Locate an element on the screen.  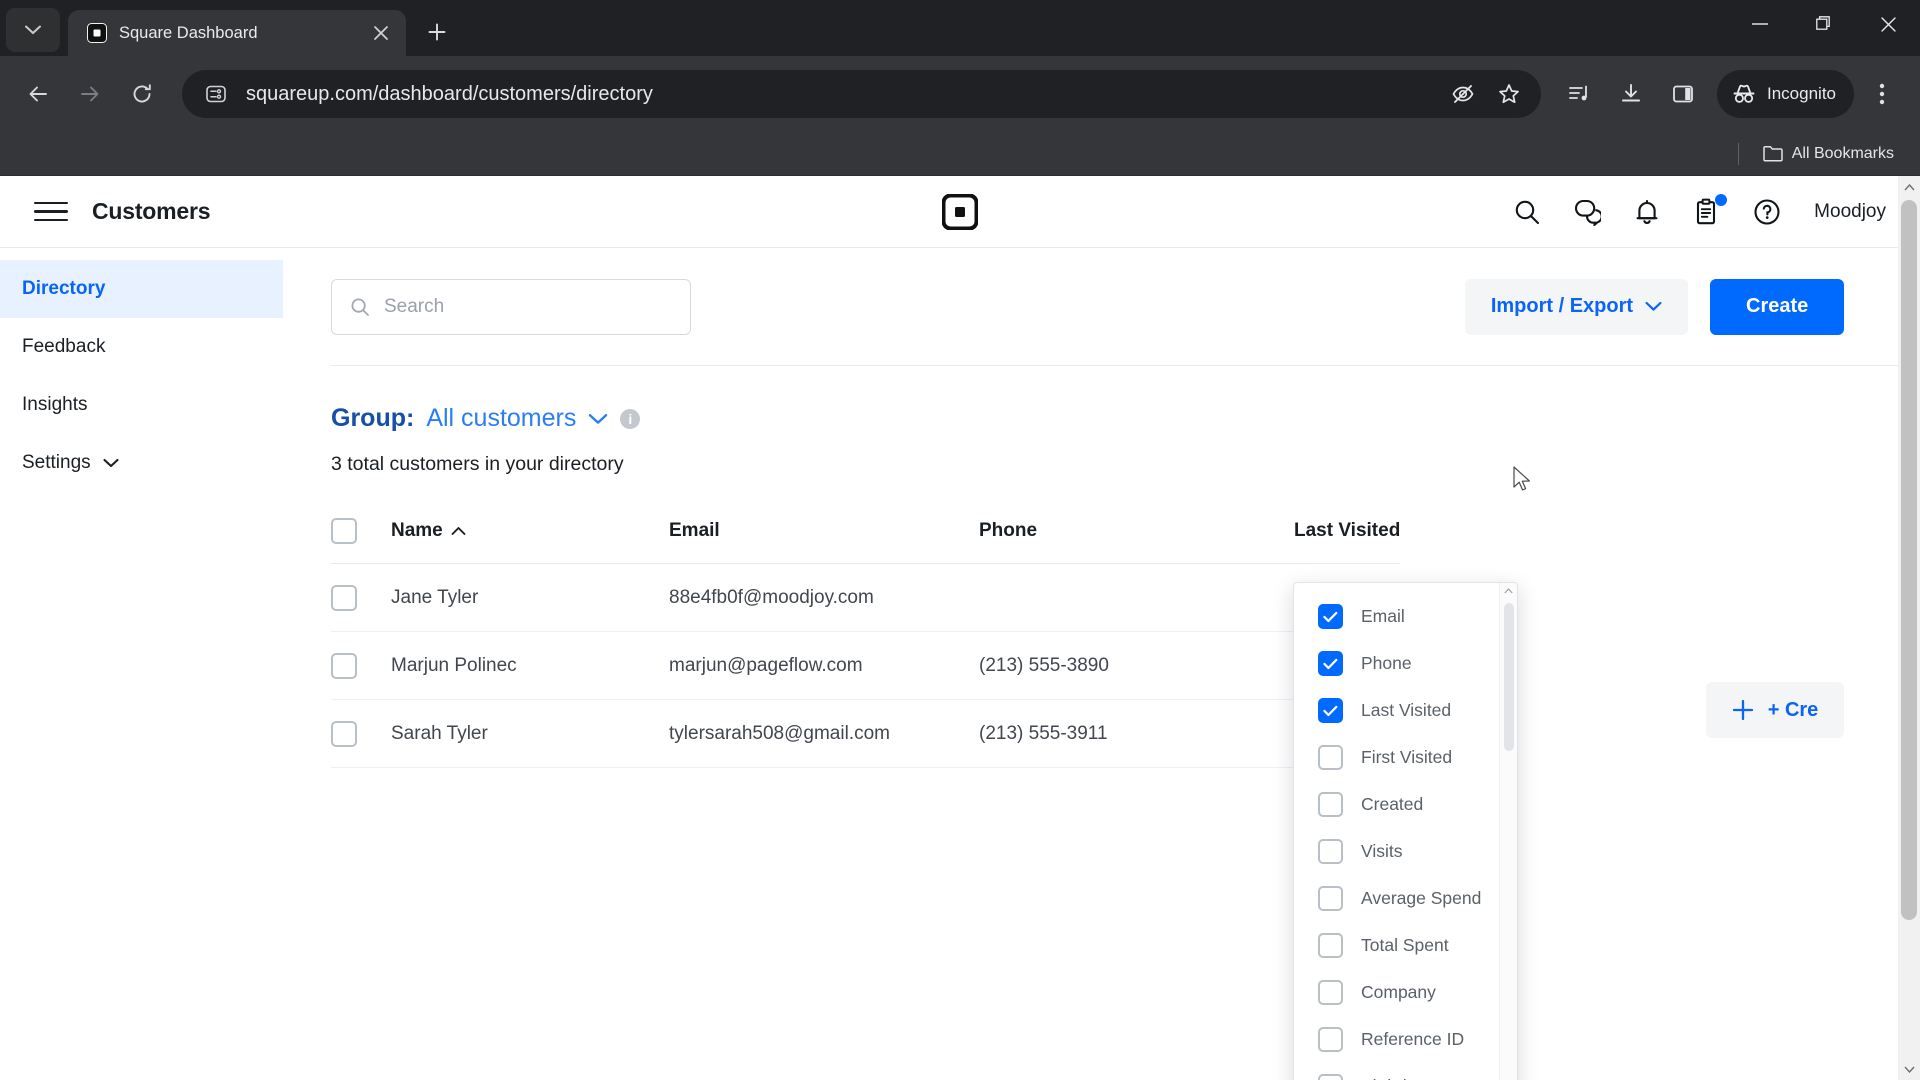
dropdown-item-label: Company is located at coordinates (1398, 992).